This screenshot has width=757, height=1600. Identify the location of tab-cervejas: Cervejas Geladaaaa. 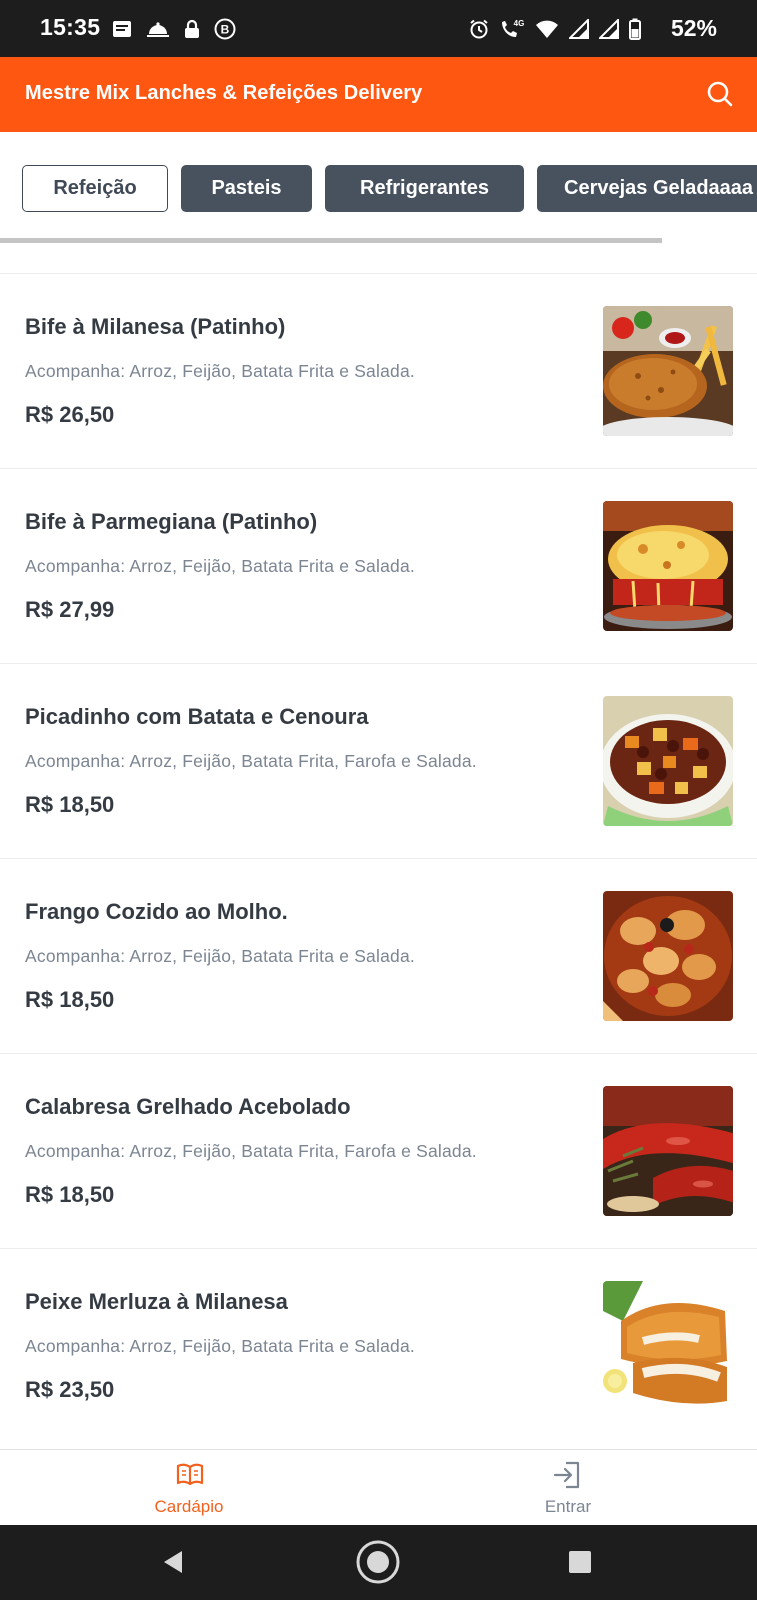
(647, 188).